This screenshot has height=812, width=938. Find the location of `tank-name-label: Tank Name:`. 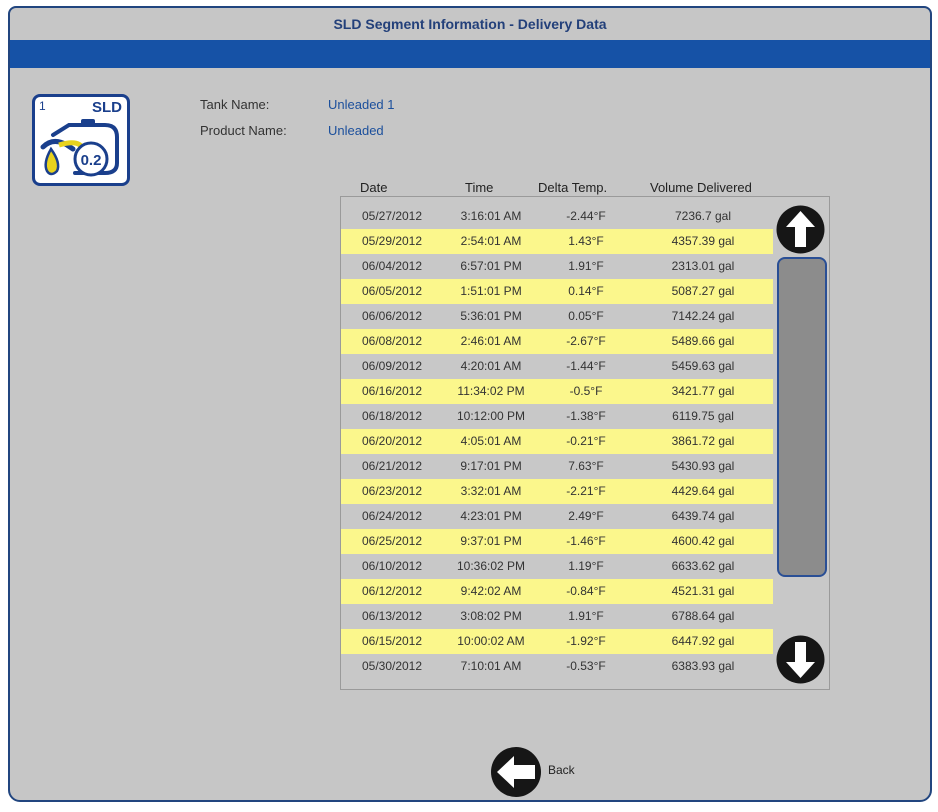

tank-name-label: Tank Name: is located at coordinates (235, 104).